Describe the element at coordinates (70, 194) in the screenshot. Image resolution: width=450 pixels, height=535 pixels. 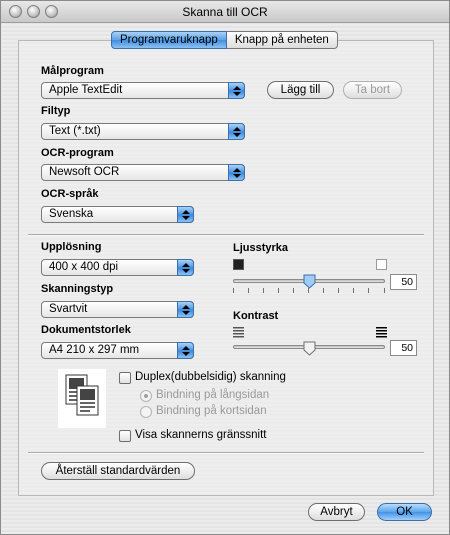
I see `ocr-language-label: OCR-språk` at that location.